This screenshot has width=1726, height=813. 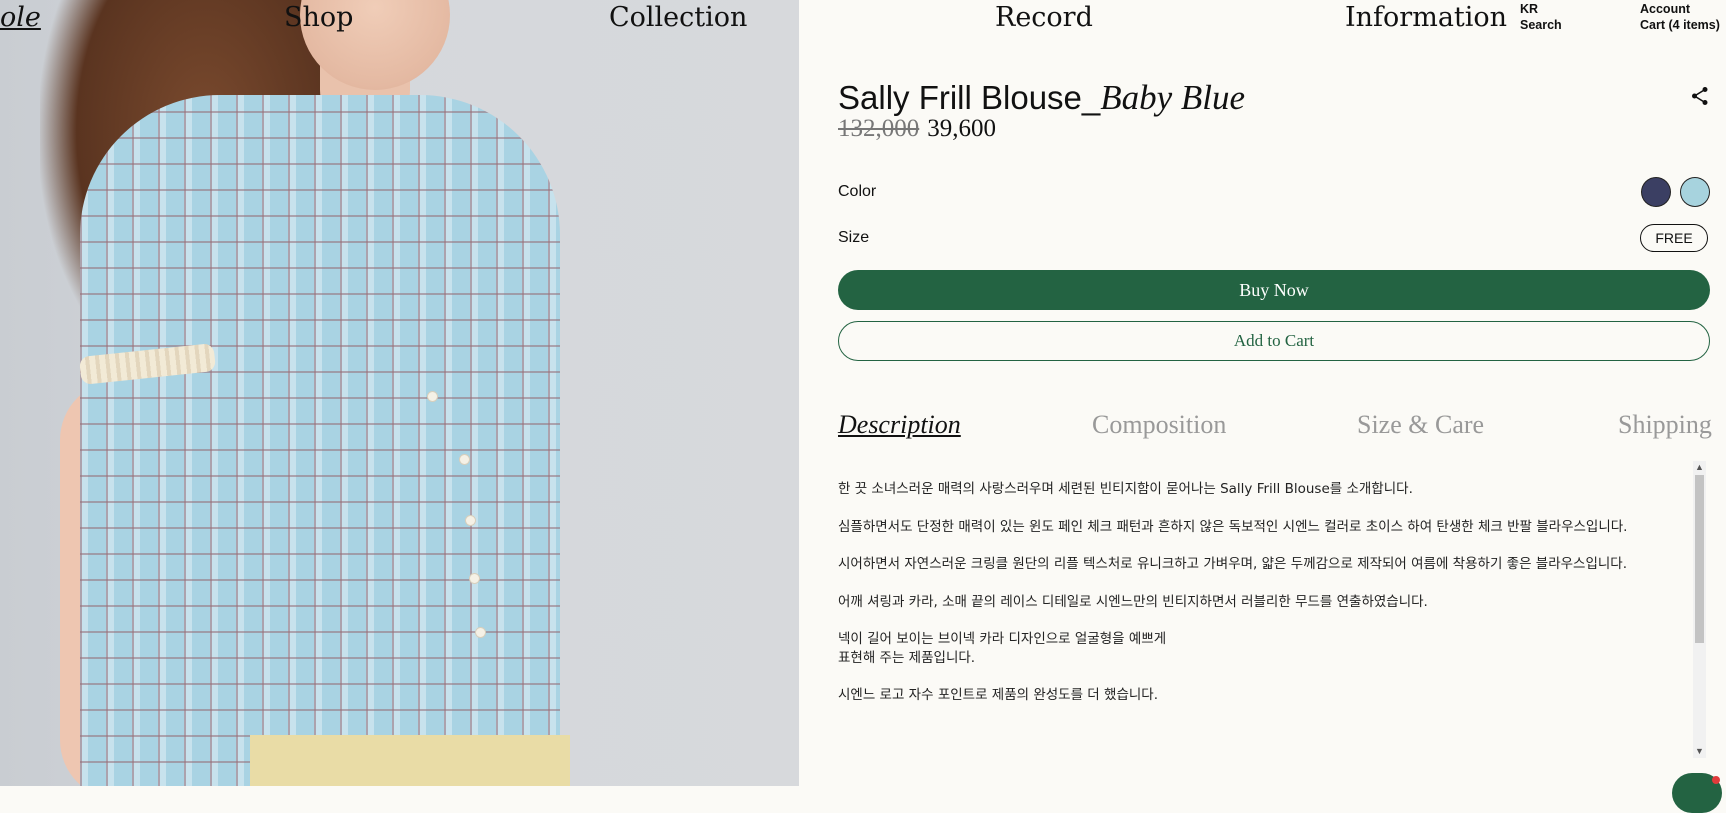 I want to click on color-swatch-navy, so click(x=1656, y=192).